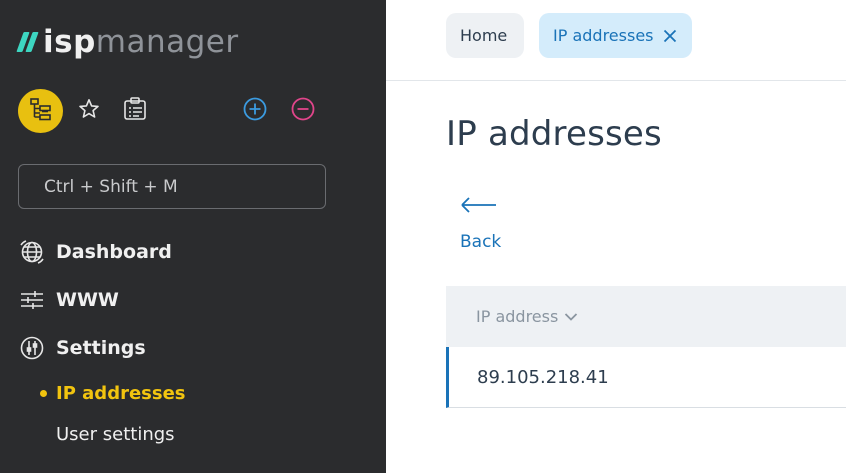  What do you see at coordinates (101, 348) in the screenshot?
I see `nav-item-label: Settings` at bounding box center [101, 348].